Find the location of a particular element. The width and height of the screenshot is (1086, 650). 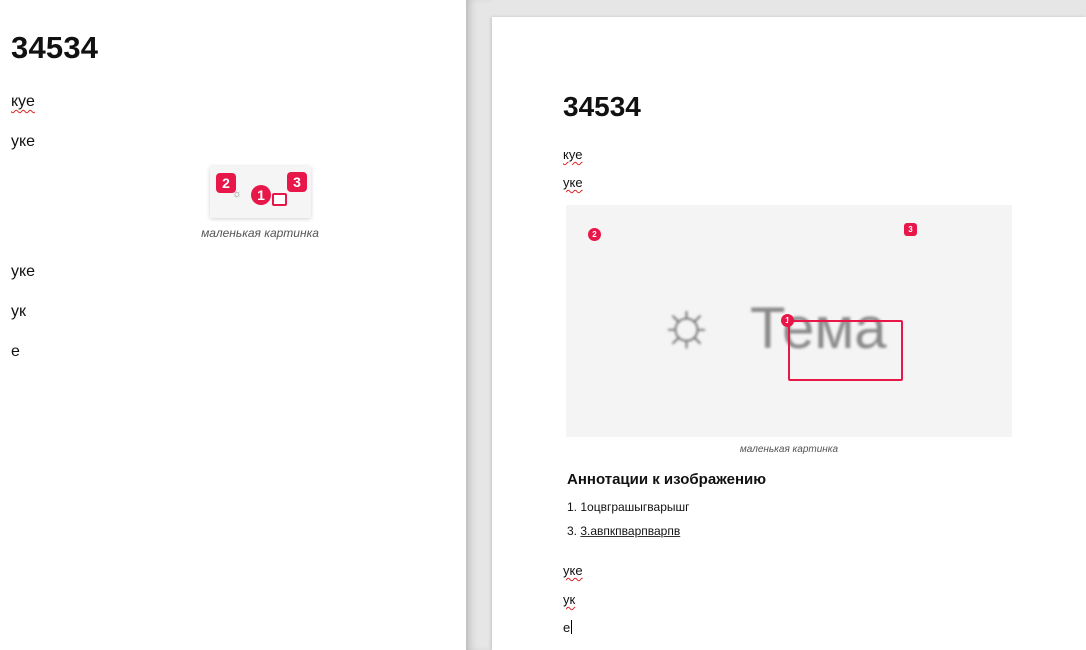

annotation-list-item: 3. 3.авпкпварпварпв is located at coordinates (623, 531).